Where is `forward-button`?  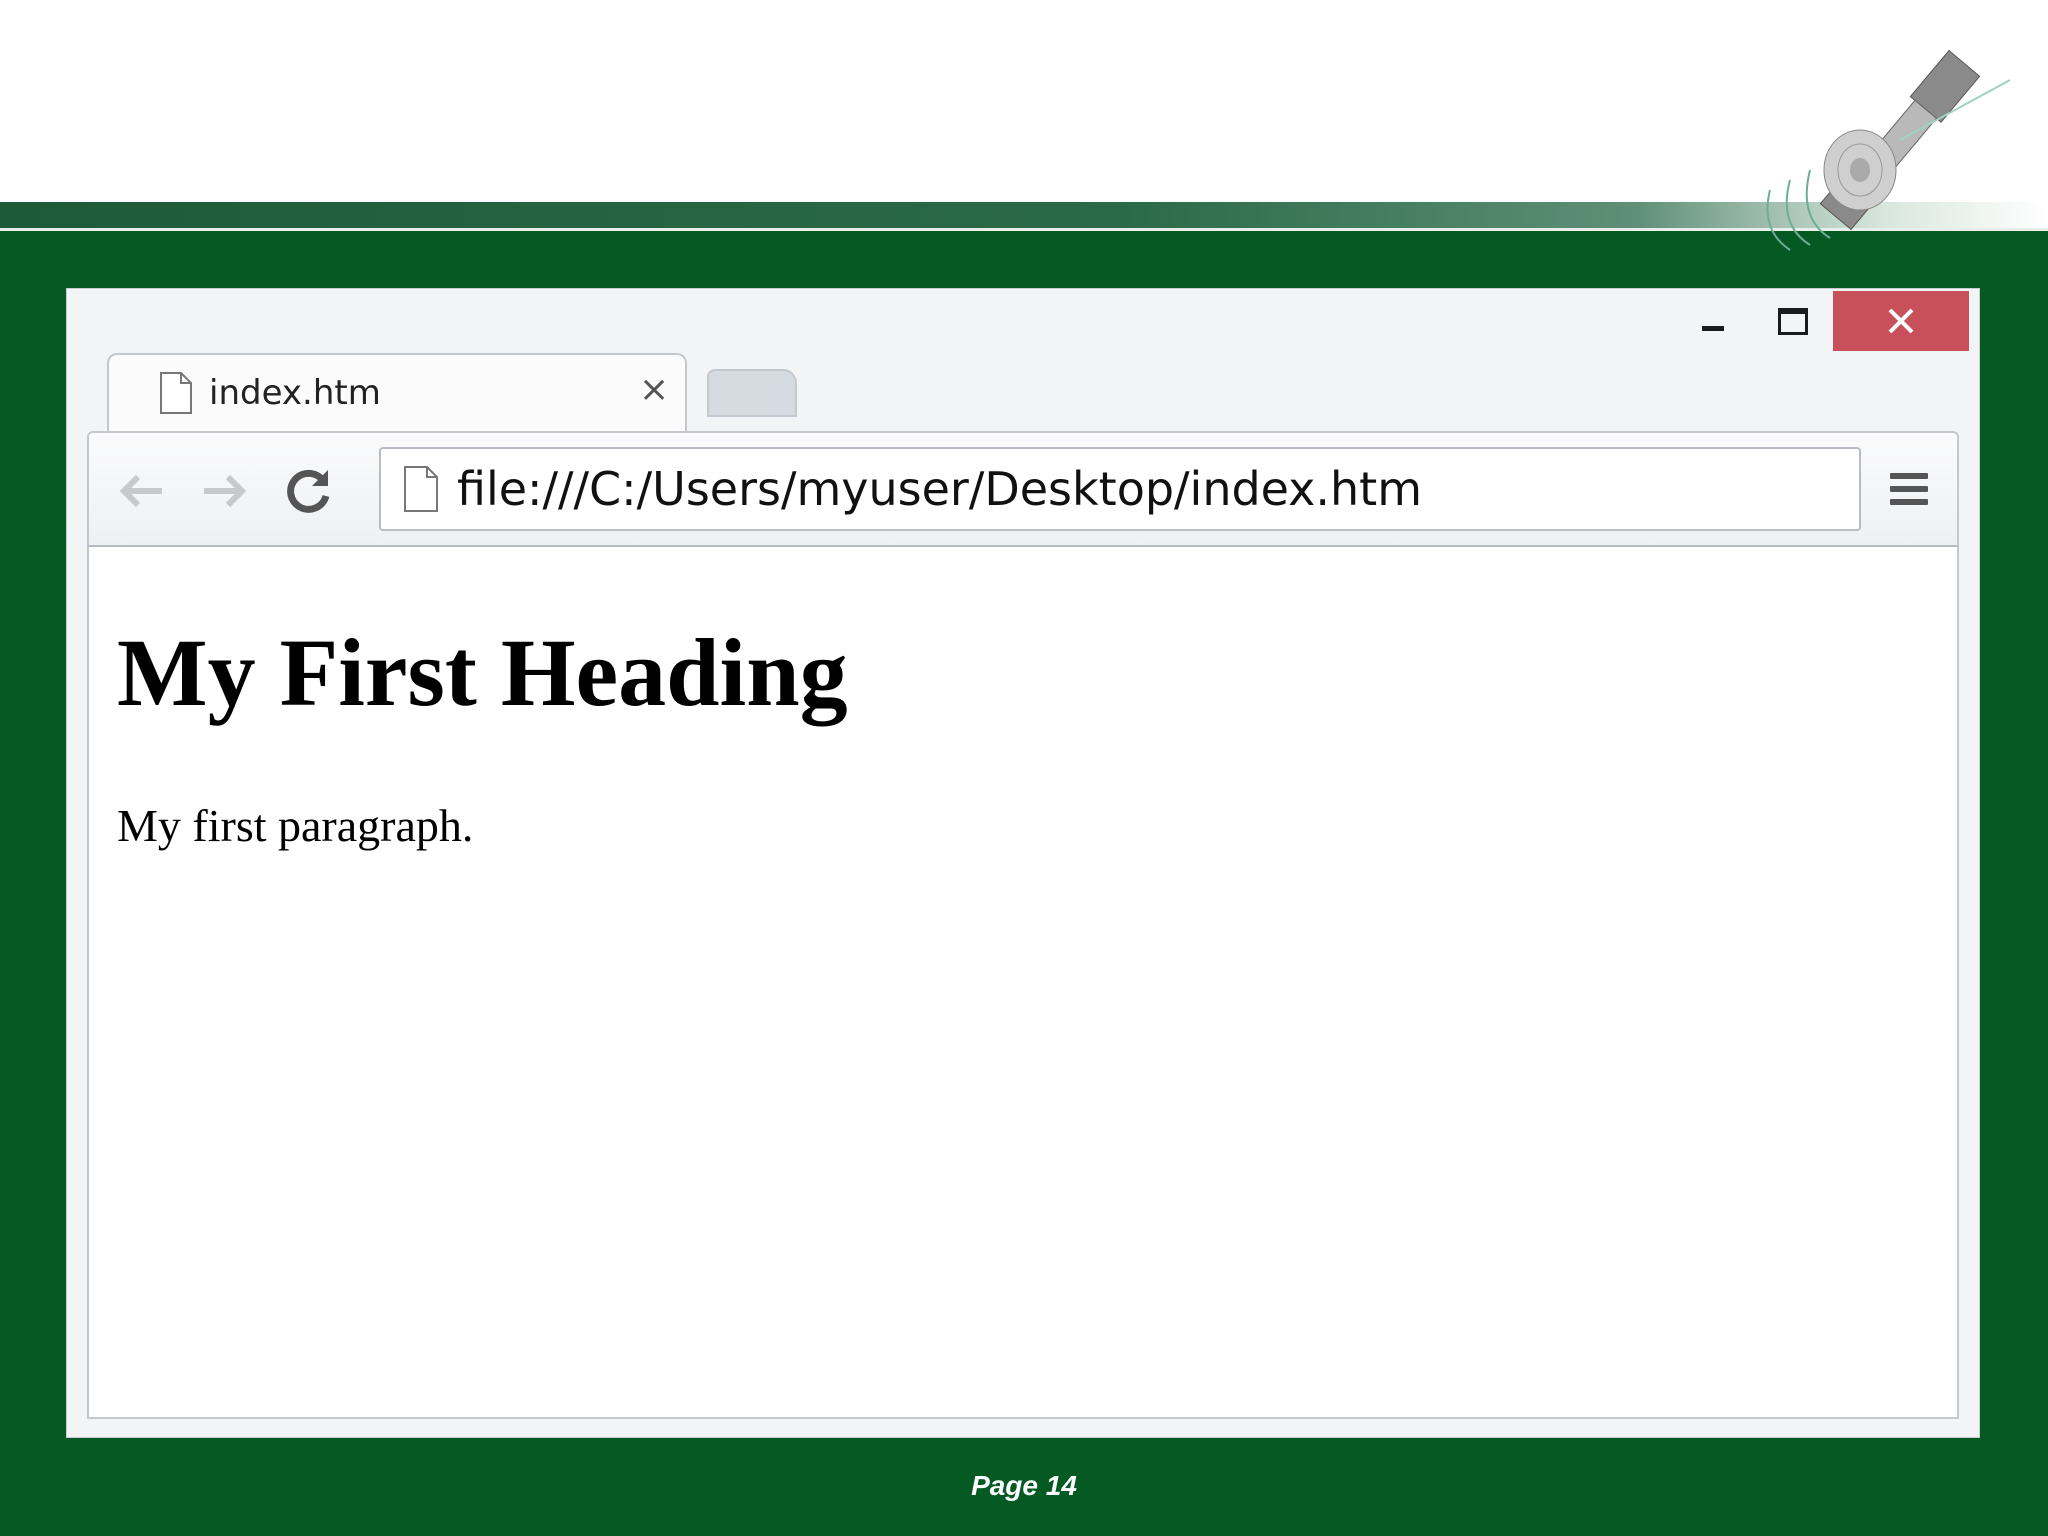 forward-button is located at coordinates (225, 491).